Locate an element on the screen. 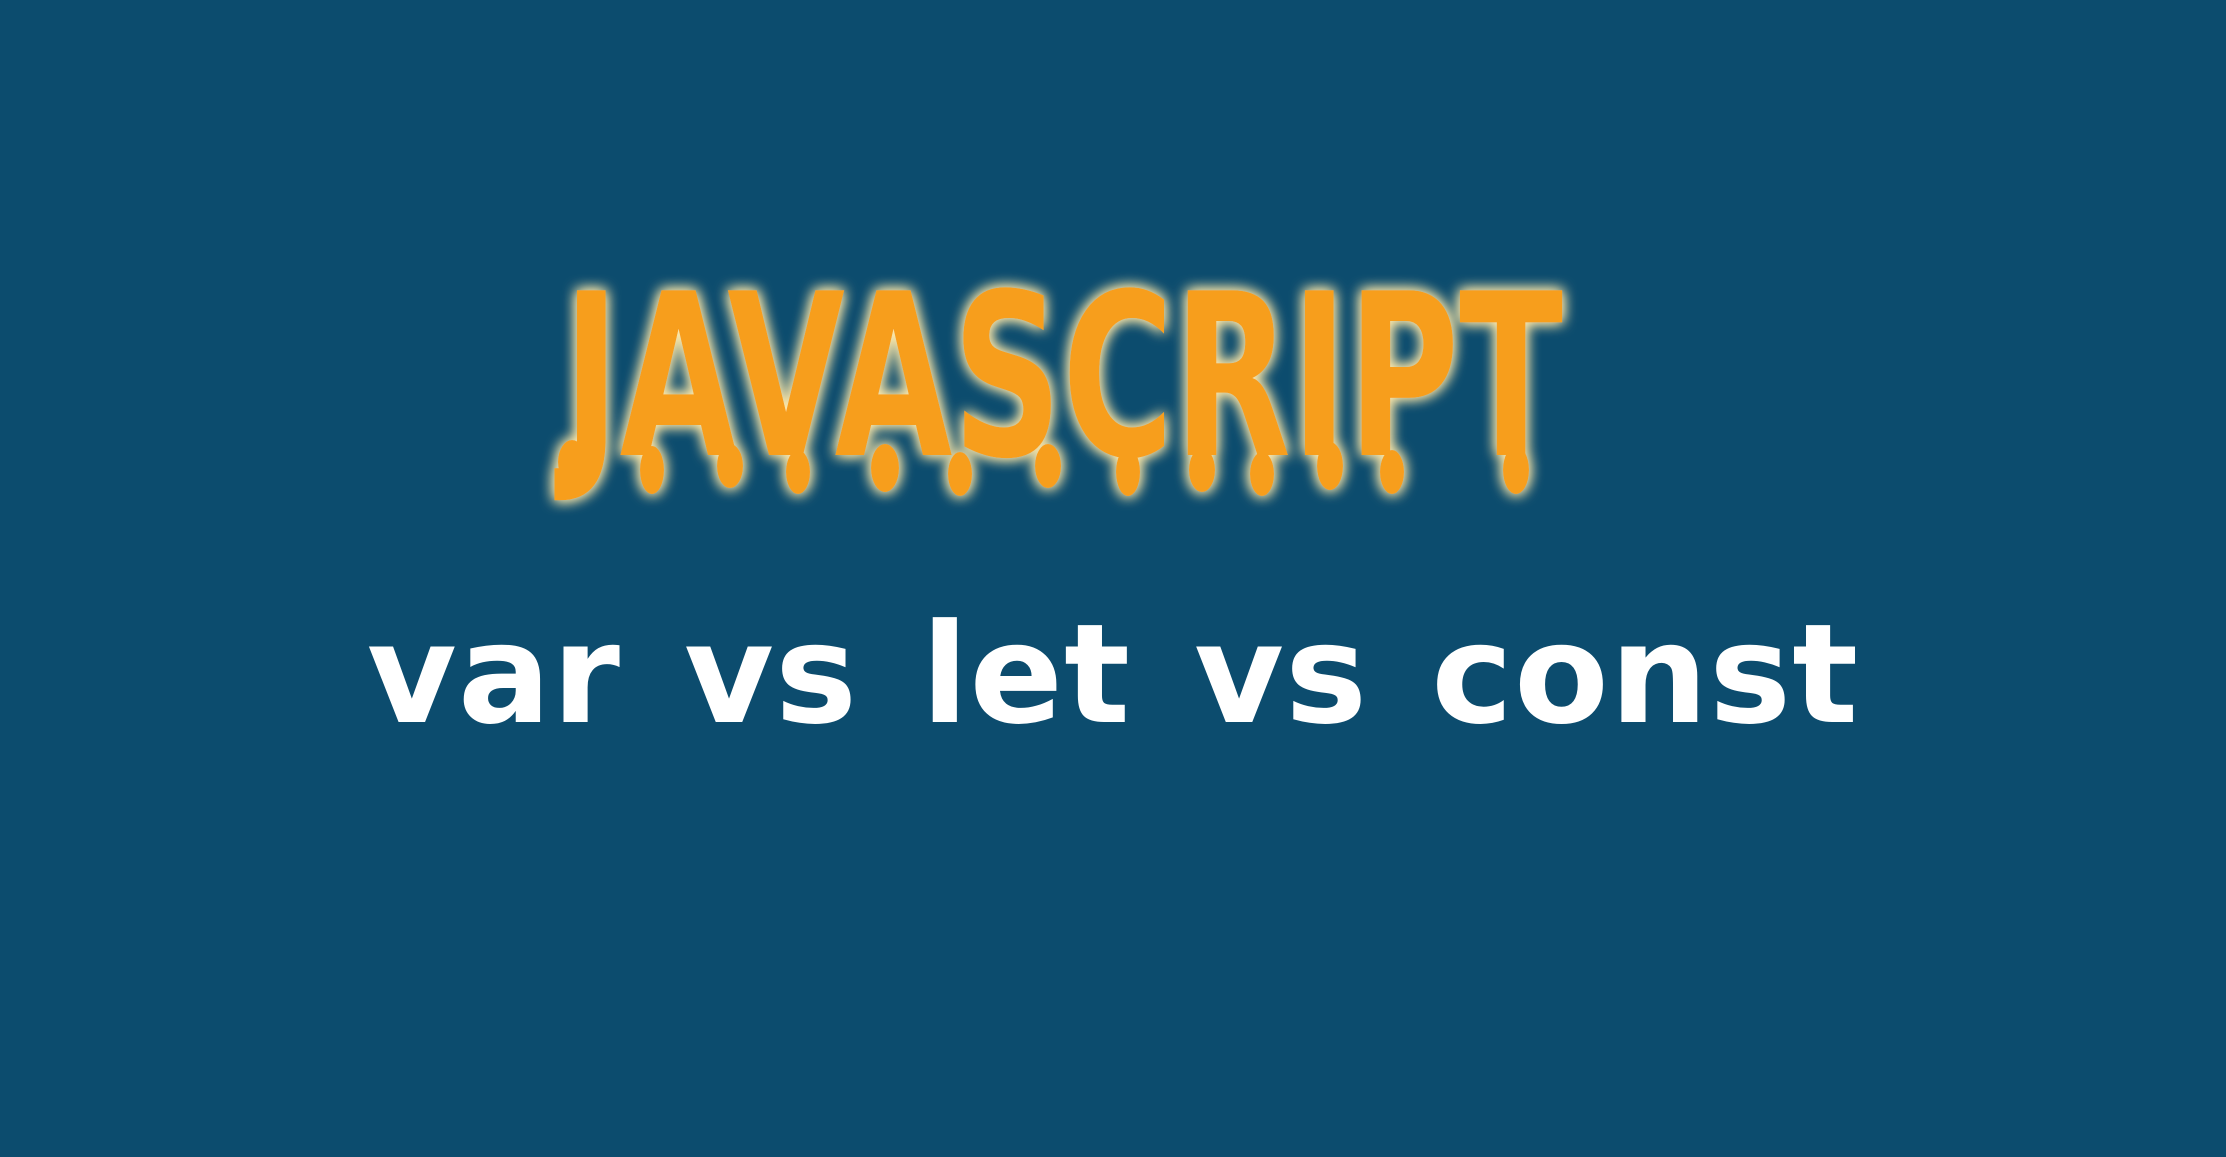 The image size is (2226, 1157). javascript-title: JAVASCRIPT is located at coordinates (1058, 377).